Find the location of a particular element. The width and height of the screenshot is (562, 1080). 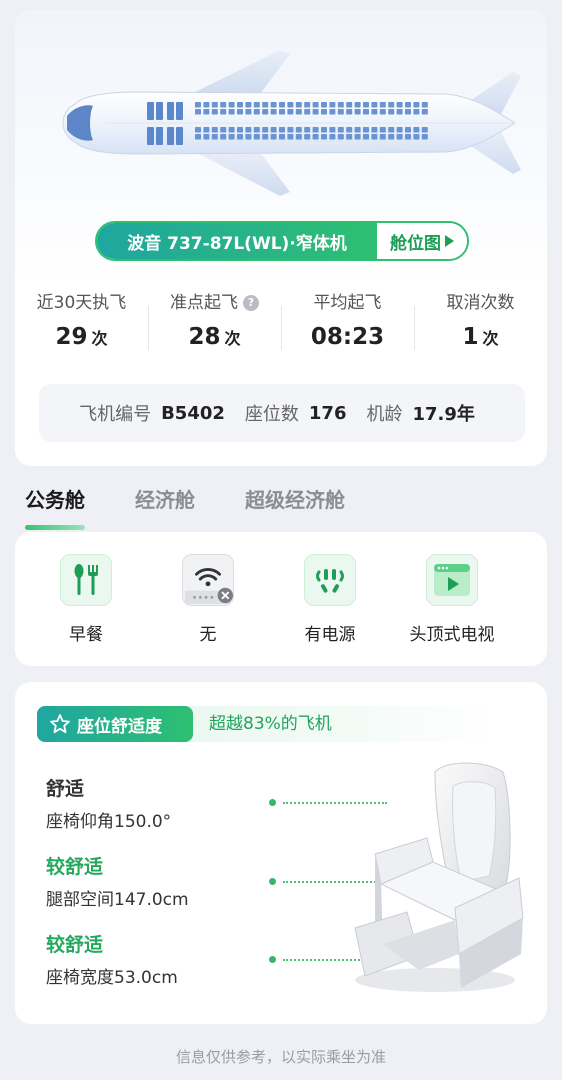

comfort-tag: 座位舒适度 is located at coordinates (115, 724).